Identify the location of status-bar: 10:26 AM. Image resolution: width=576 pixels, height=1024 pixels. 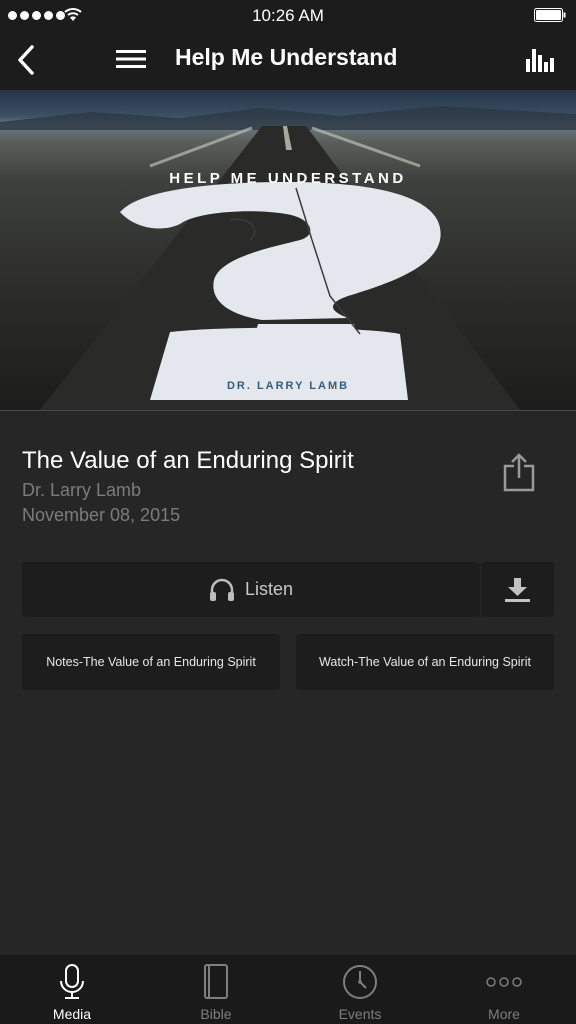
(288, 15).